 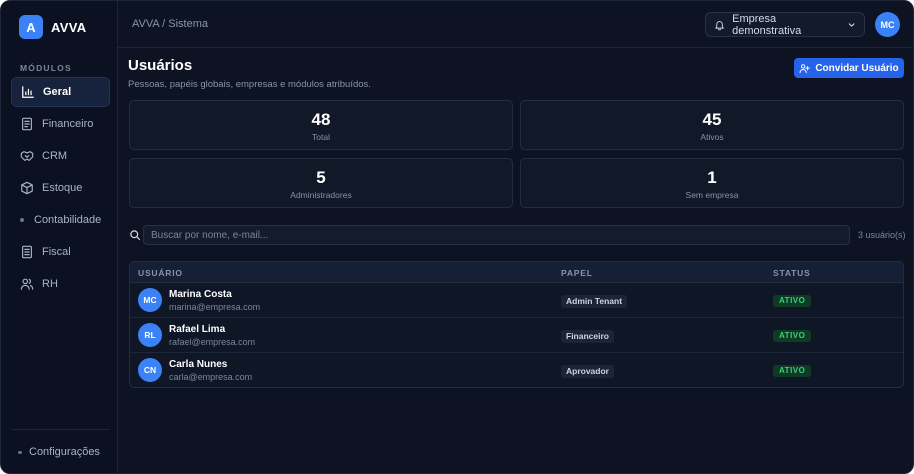 I want to click on bell-icon, so click(x=719, y=25).